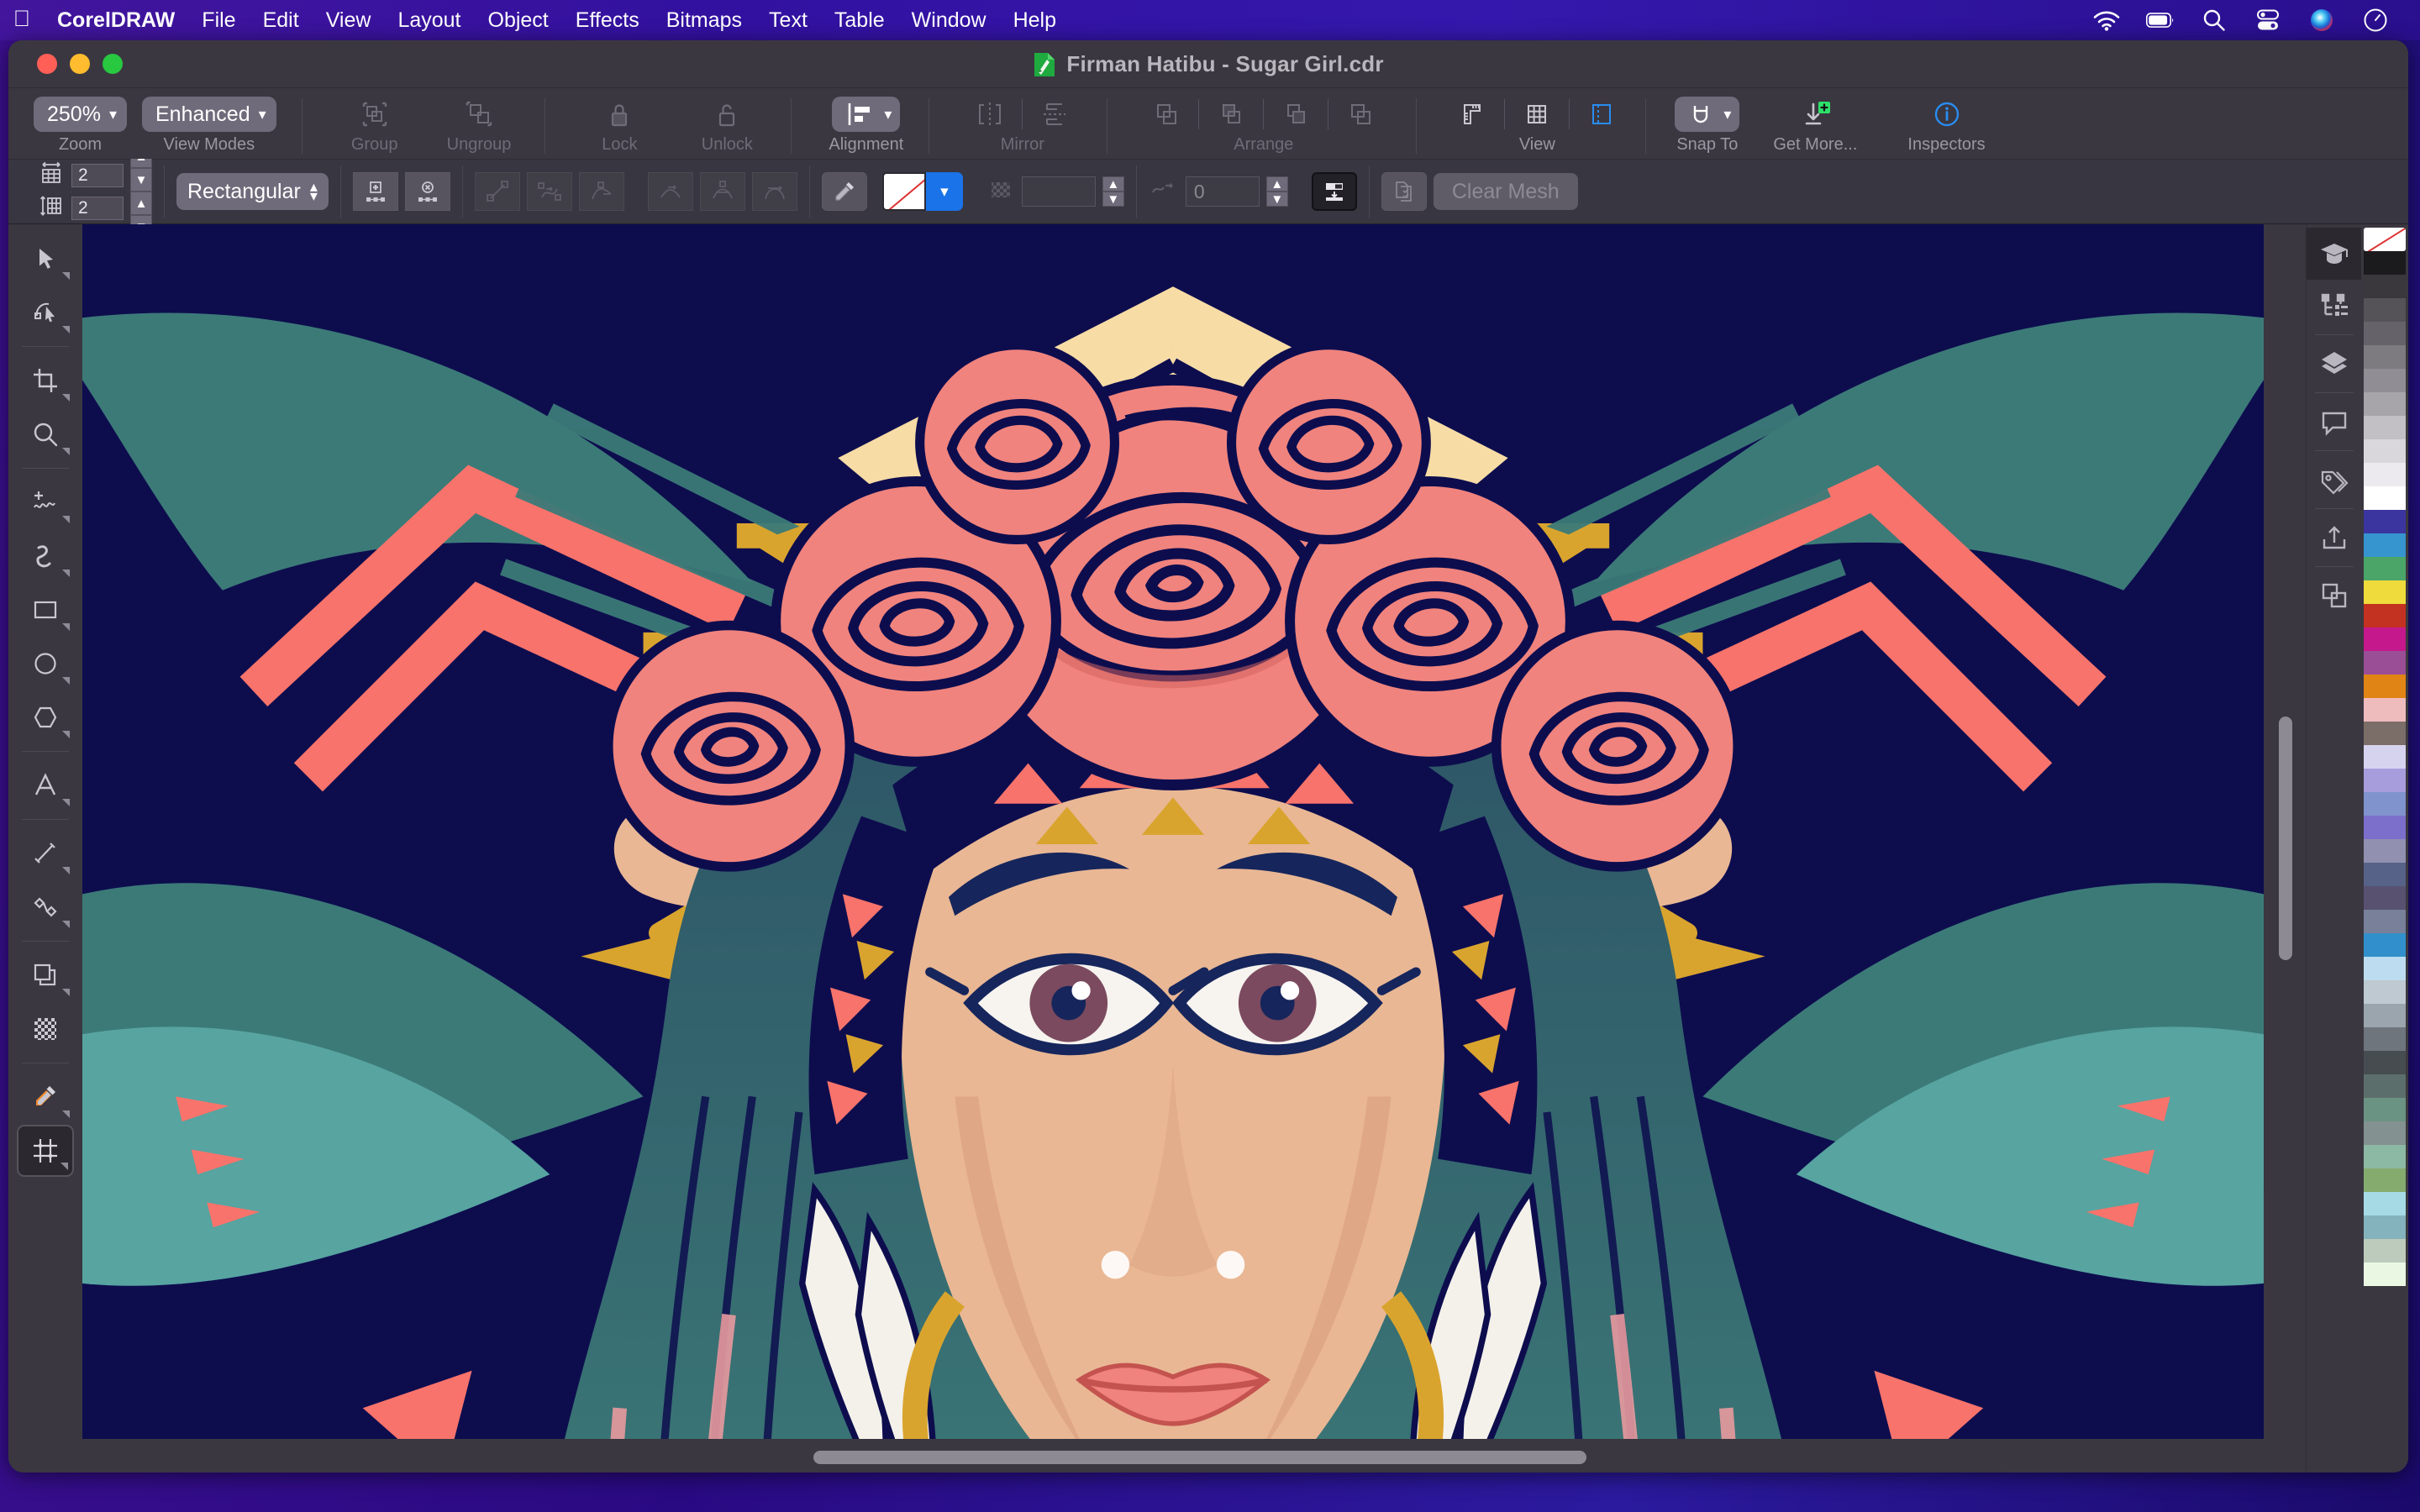 This screenshot has height=1512, width=2420. Describe the element at coordinates (429, 20) in the screenshot. I see `menu-item-layout: Layout` at that location.